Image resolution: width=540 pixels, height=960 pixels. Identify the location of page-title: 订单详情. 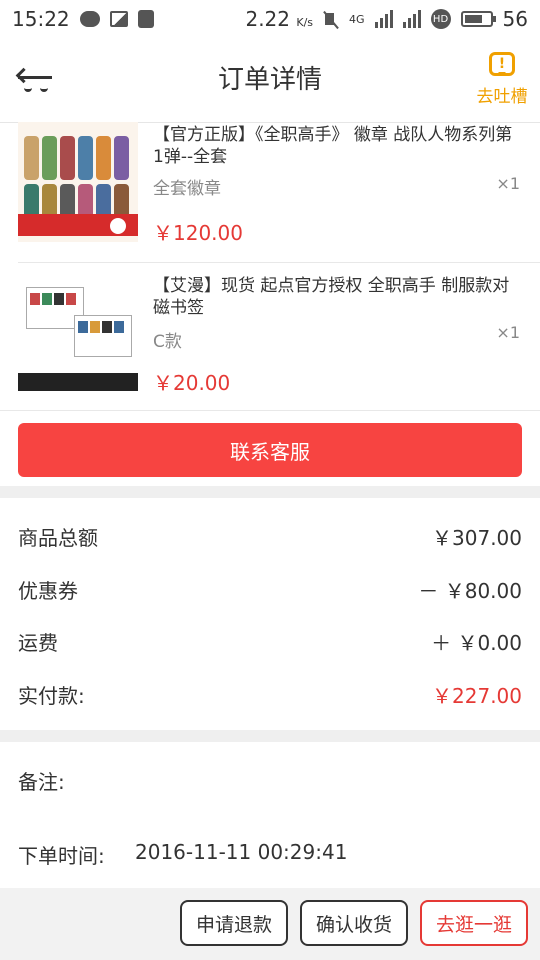
(269, 80).